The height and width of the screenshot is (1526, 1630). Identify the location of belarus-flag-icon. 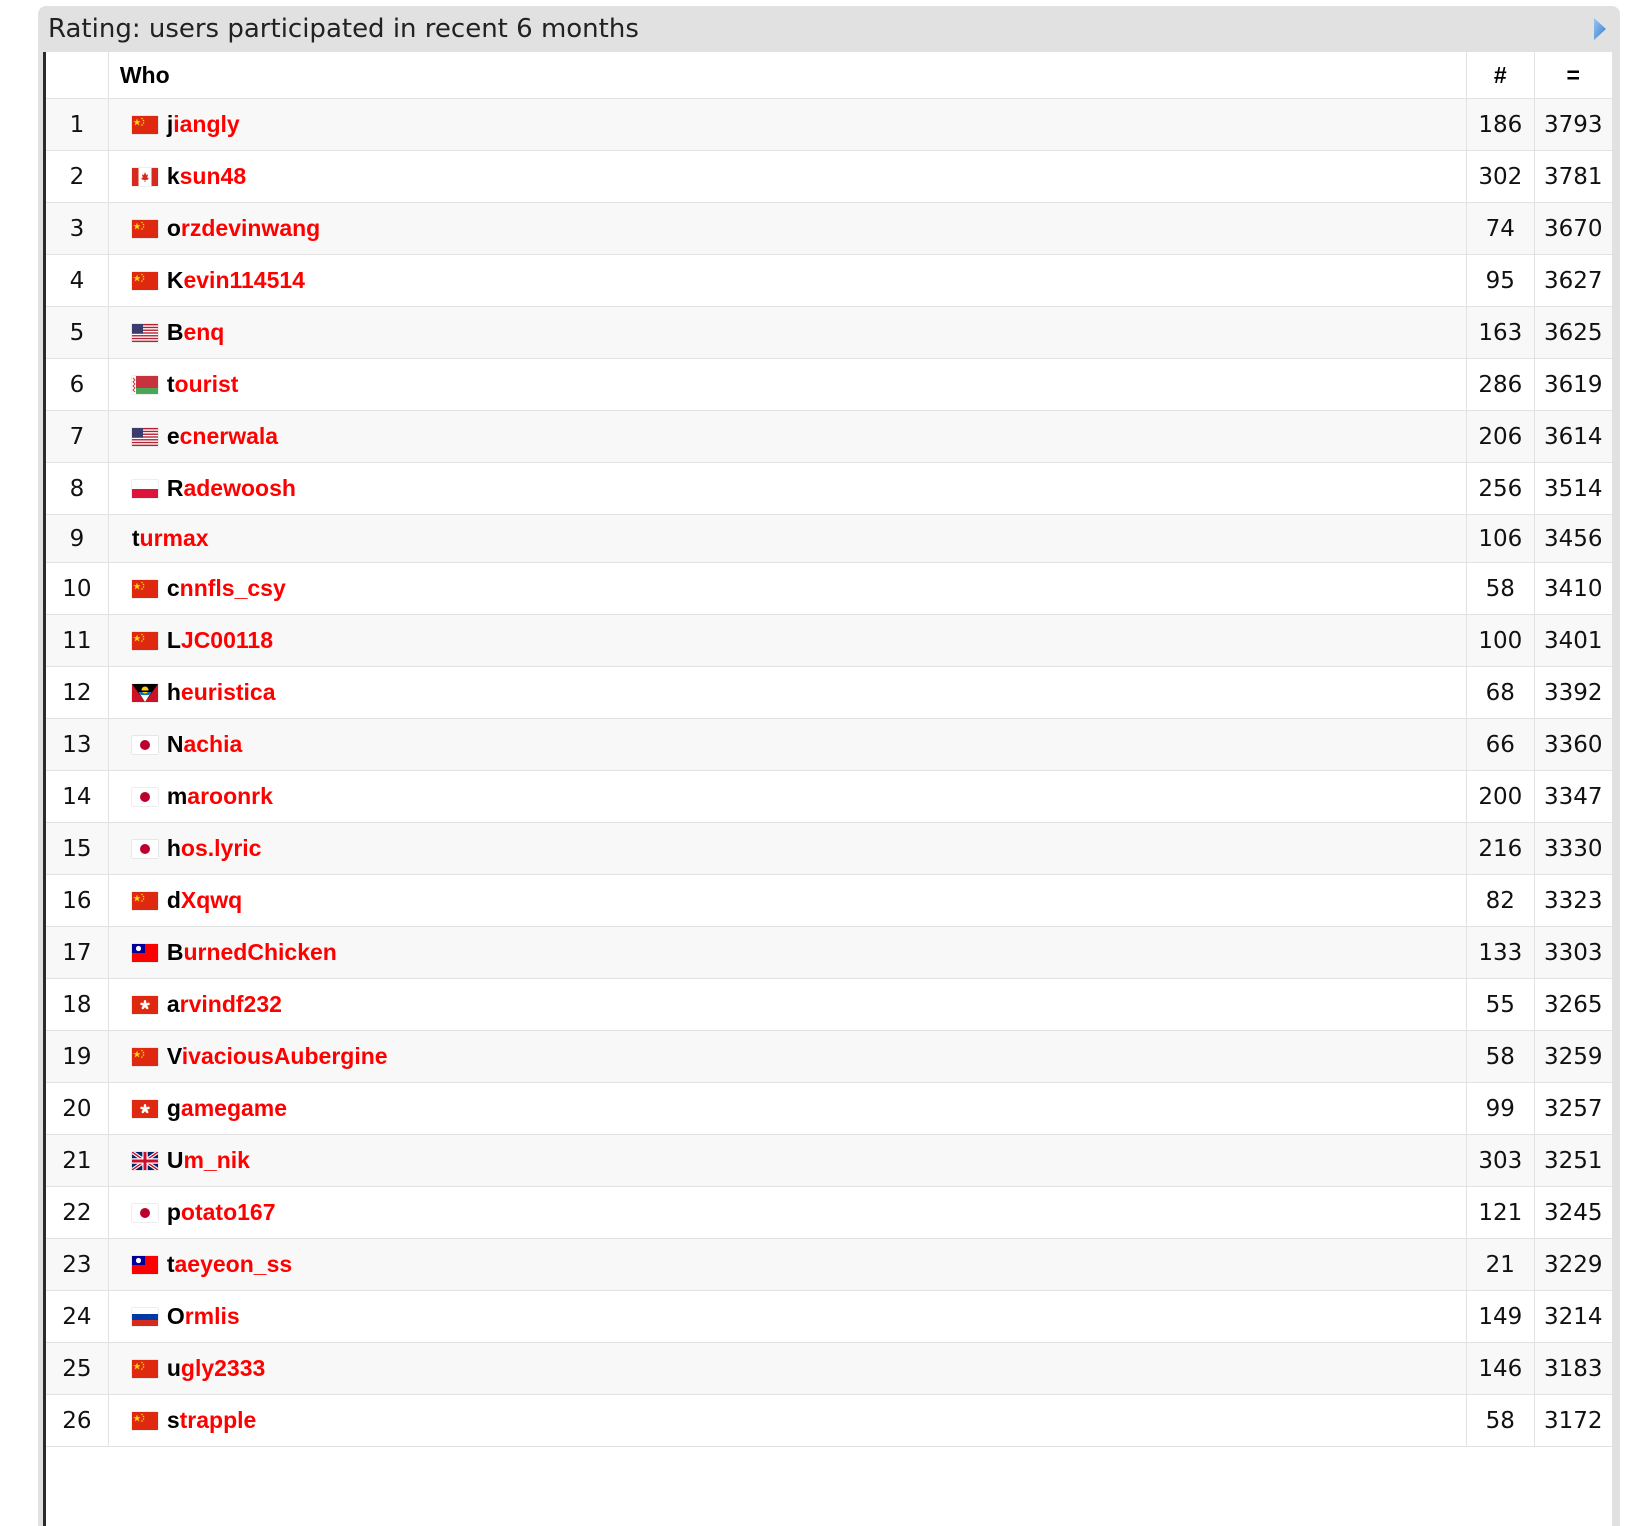
(144, 384).